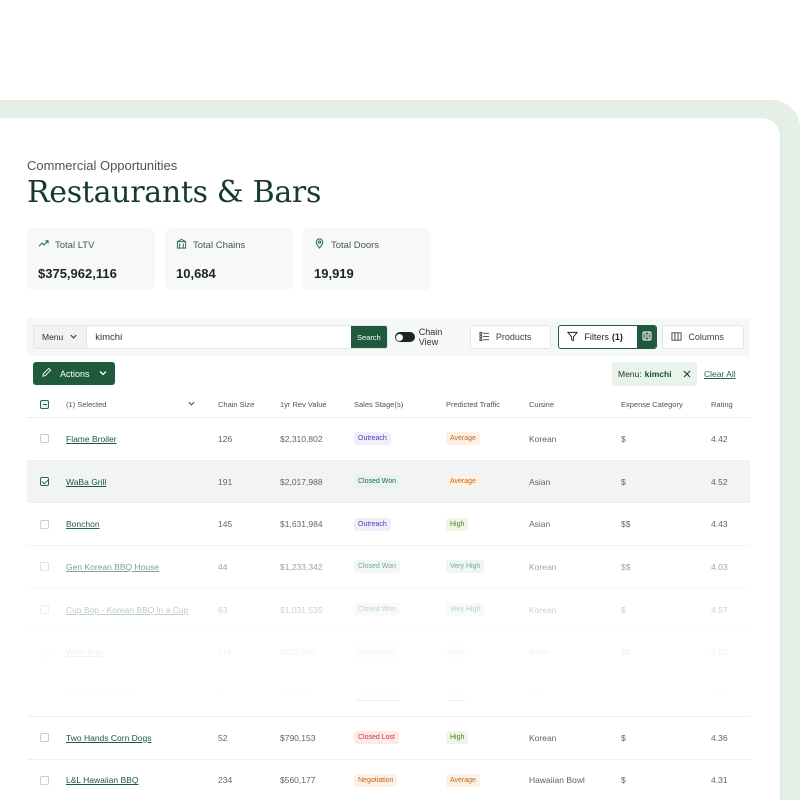 This screenshot has height=800, width=800. I want to click on restaurant-link: Bonchon, so click(83, 524).